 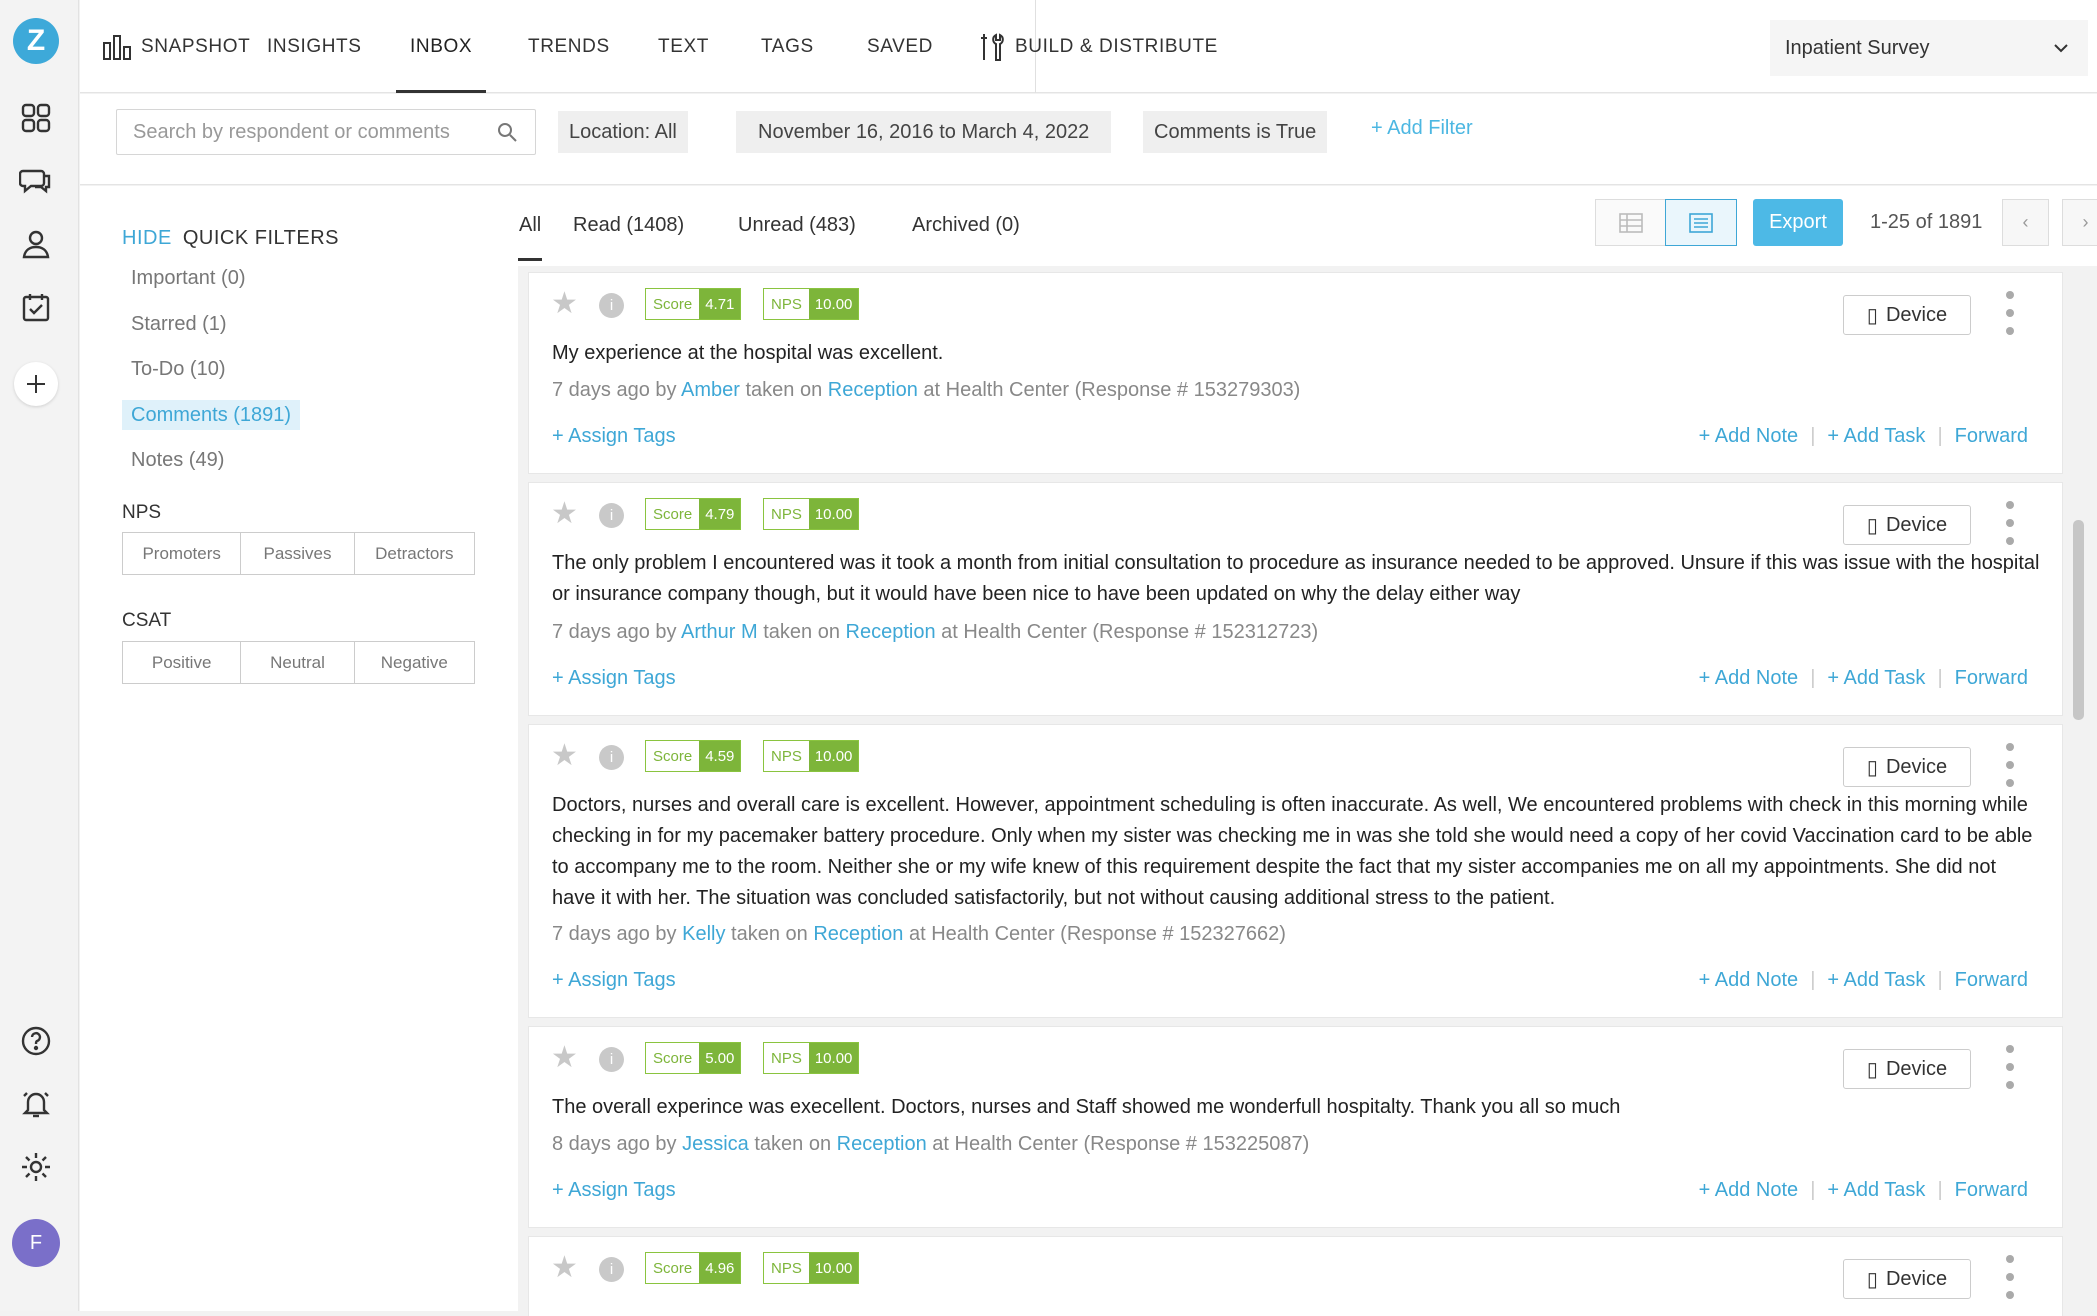 What do you see at coordinates (188, 278) in the screenshot?
I see `quick-filter-important: Important (0)` at bounding box center [188, 278].